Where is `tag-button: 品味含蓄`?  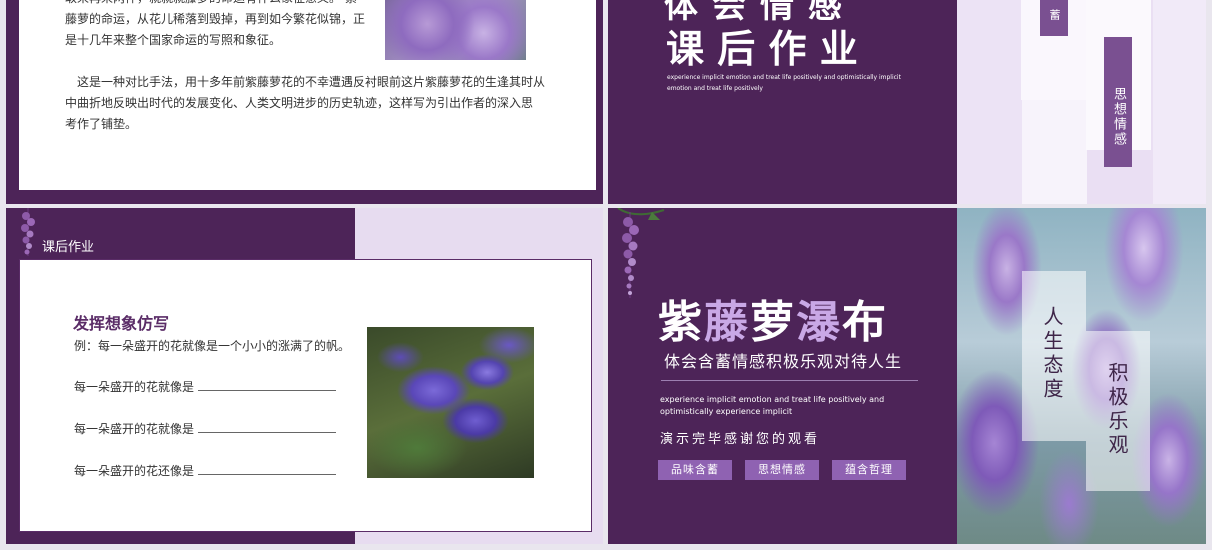
tag-button: 品味含蓄 is located at coordinates (695, 470).